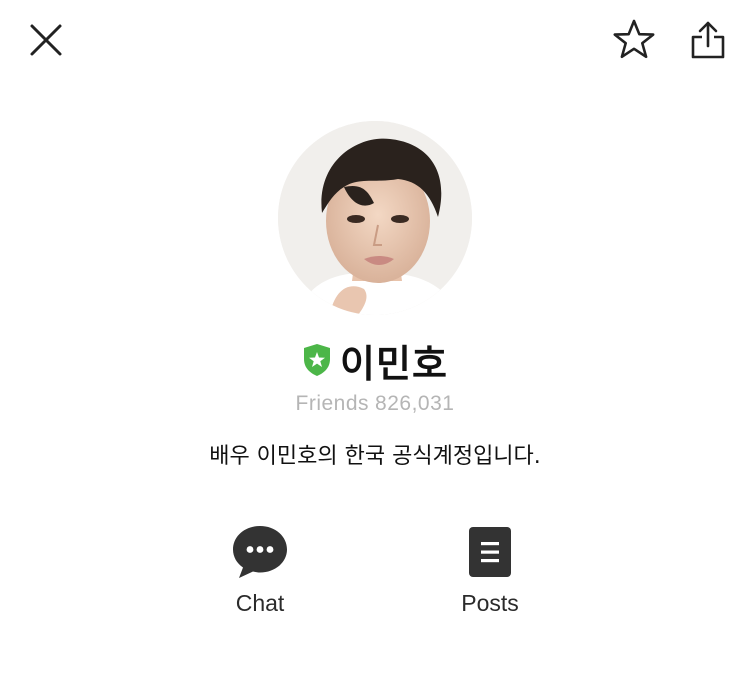 Image resolution: width=750 pixels, height=681 pixels. Describe the element at coordinates (317, 360) in the screenshot. I see `official-shield-icon` at that location.